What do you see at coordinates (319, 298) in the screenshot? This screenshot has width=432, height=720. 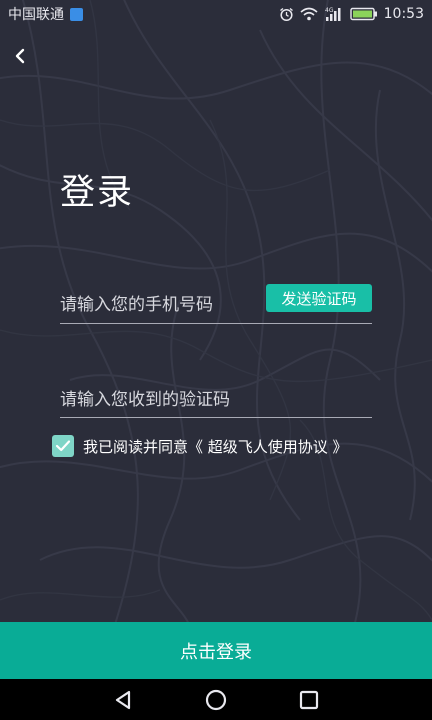 I see `send-code-button: 发送验证码` at bounding box center [319, 298].